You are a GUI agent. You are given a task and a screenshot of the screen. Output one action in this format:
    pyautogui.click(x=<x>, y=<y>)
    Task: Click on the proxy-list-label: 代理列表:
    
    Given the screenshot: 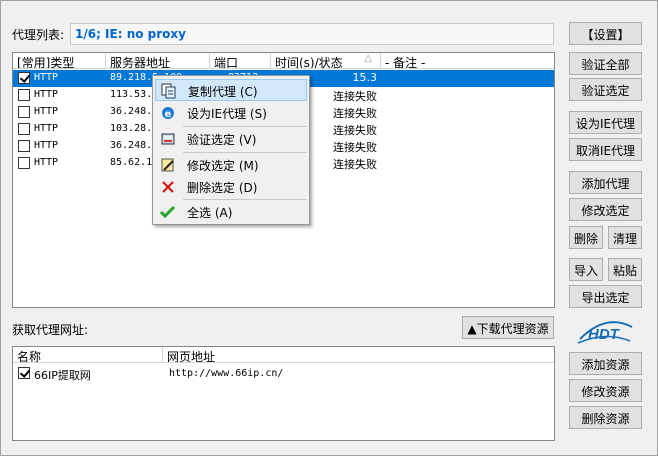 What is the action you would take?
    pyautogui.click(x=38, y=35)
    